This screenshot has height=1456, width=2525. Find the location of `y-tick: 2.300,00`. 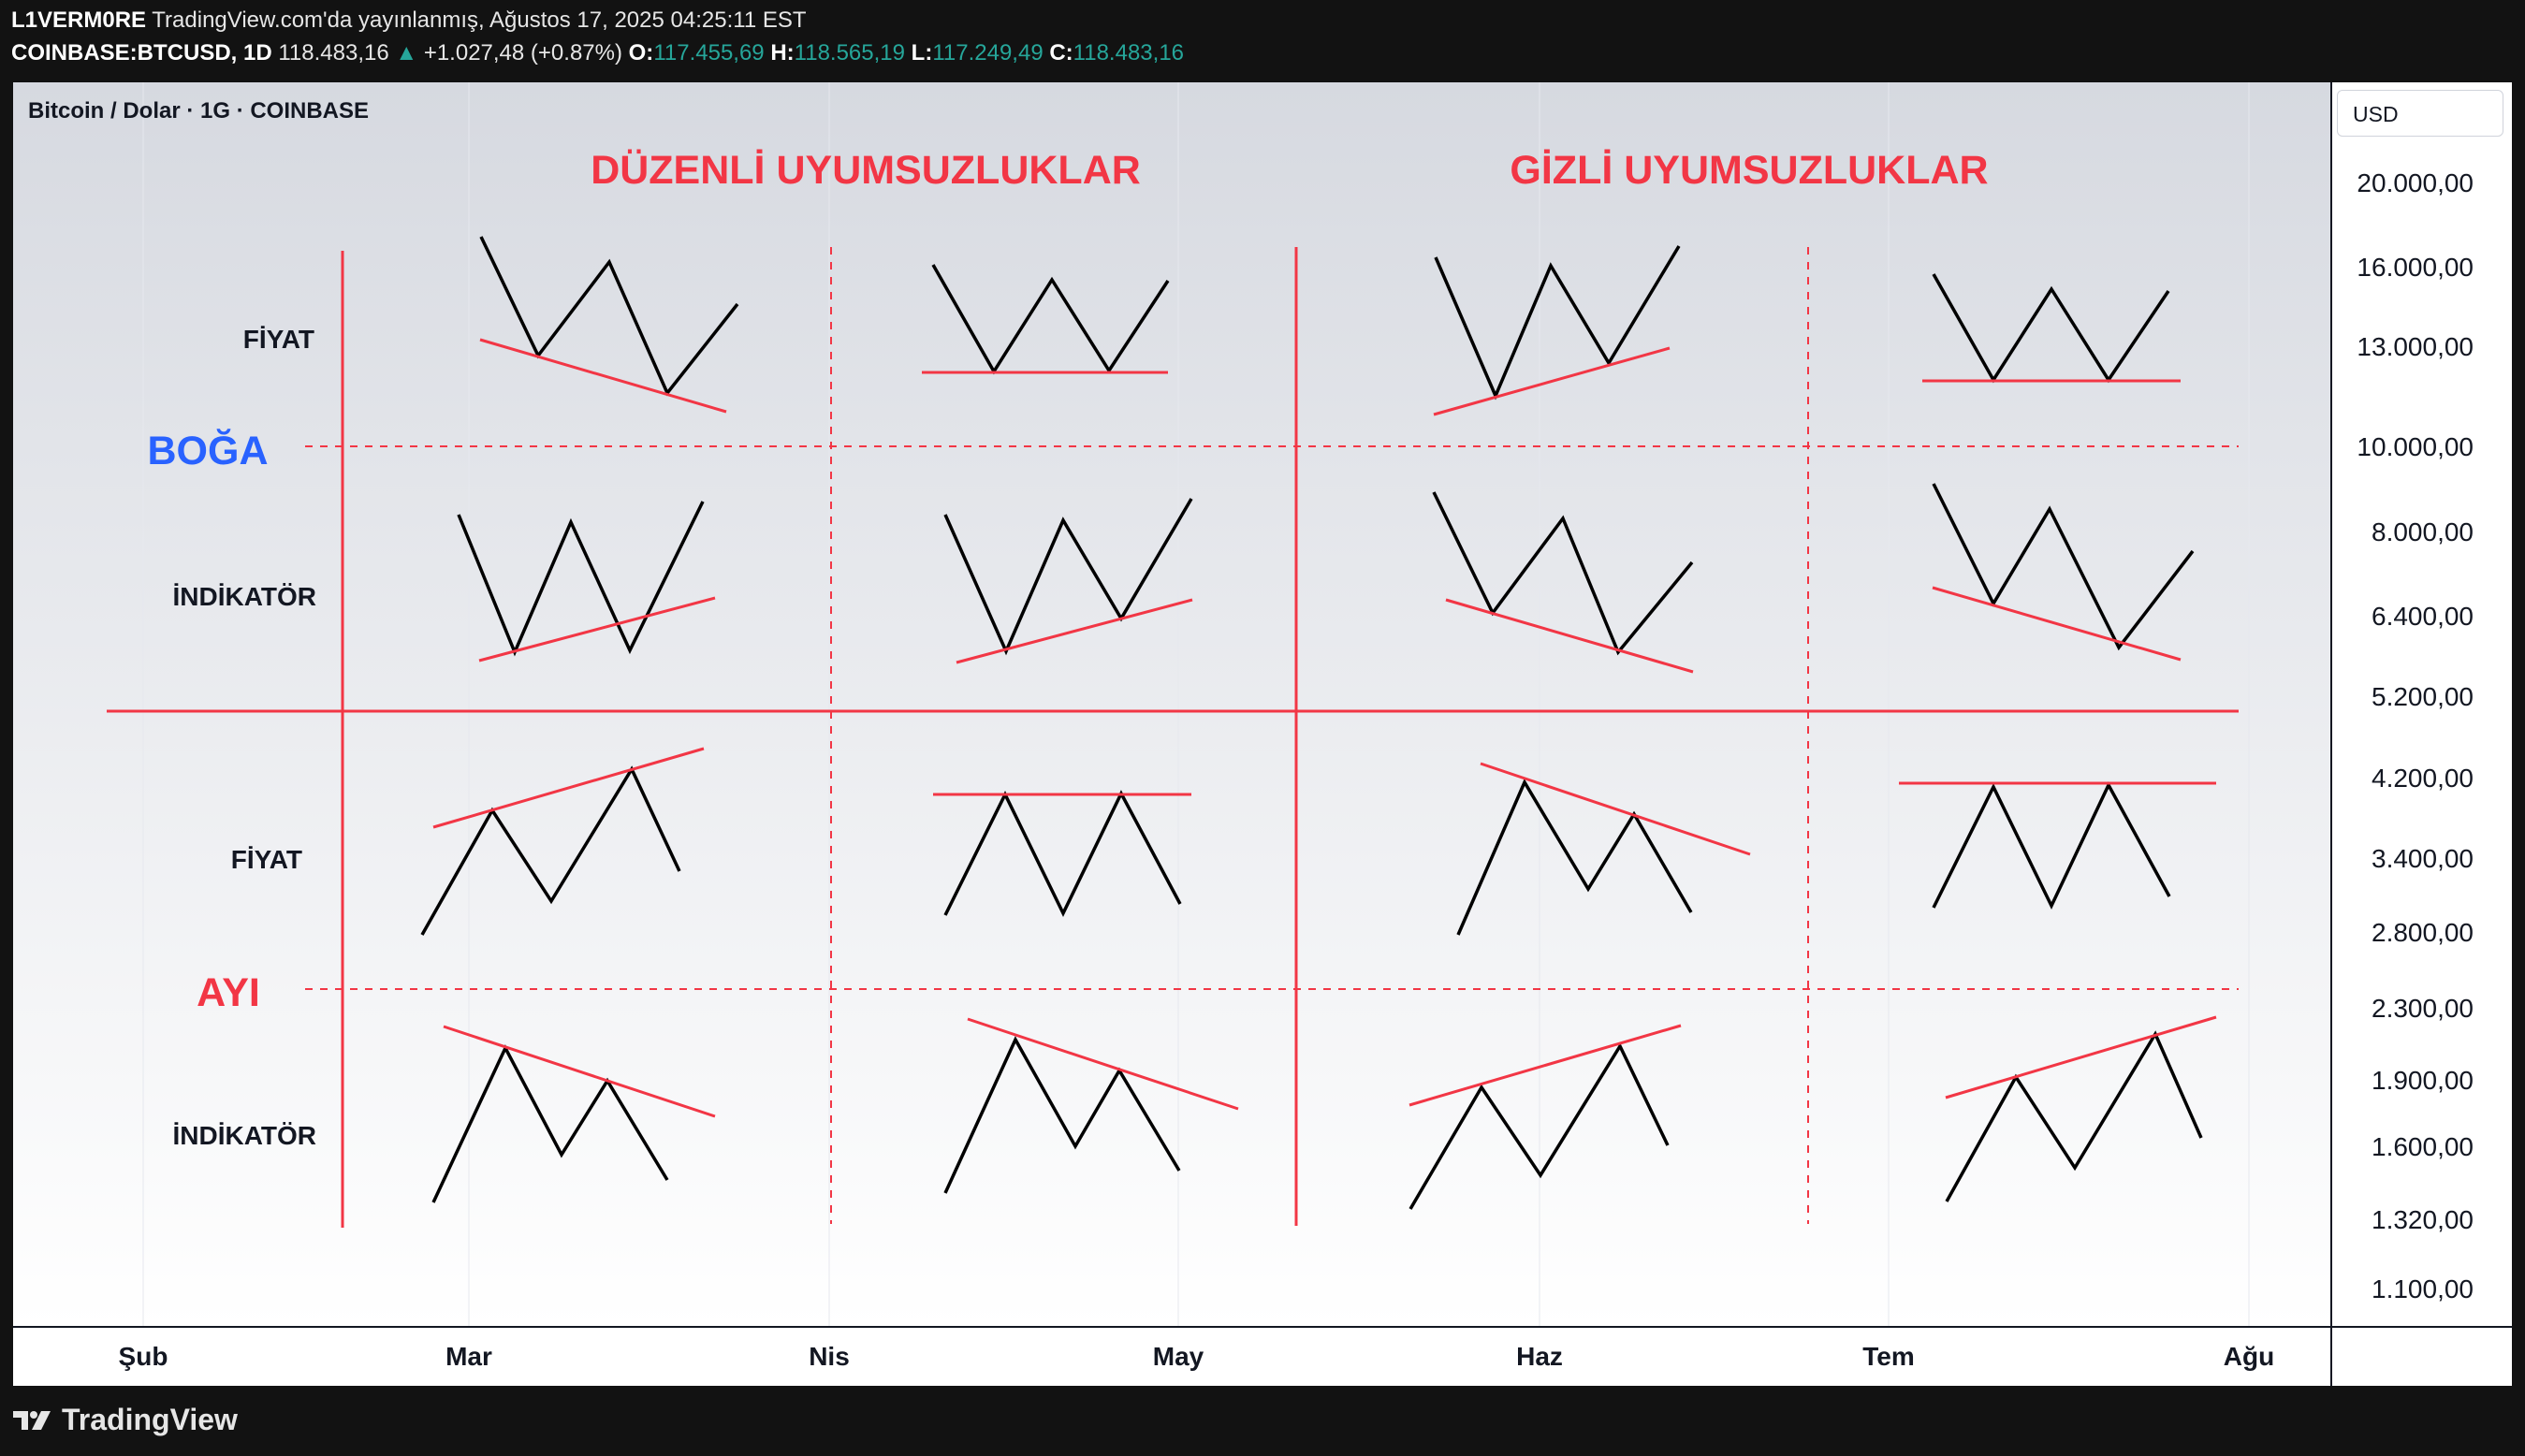

y-tick: 2.300,00 is located at coordinates (2423, 1008).